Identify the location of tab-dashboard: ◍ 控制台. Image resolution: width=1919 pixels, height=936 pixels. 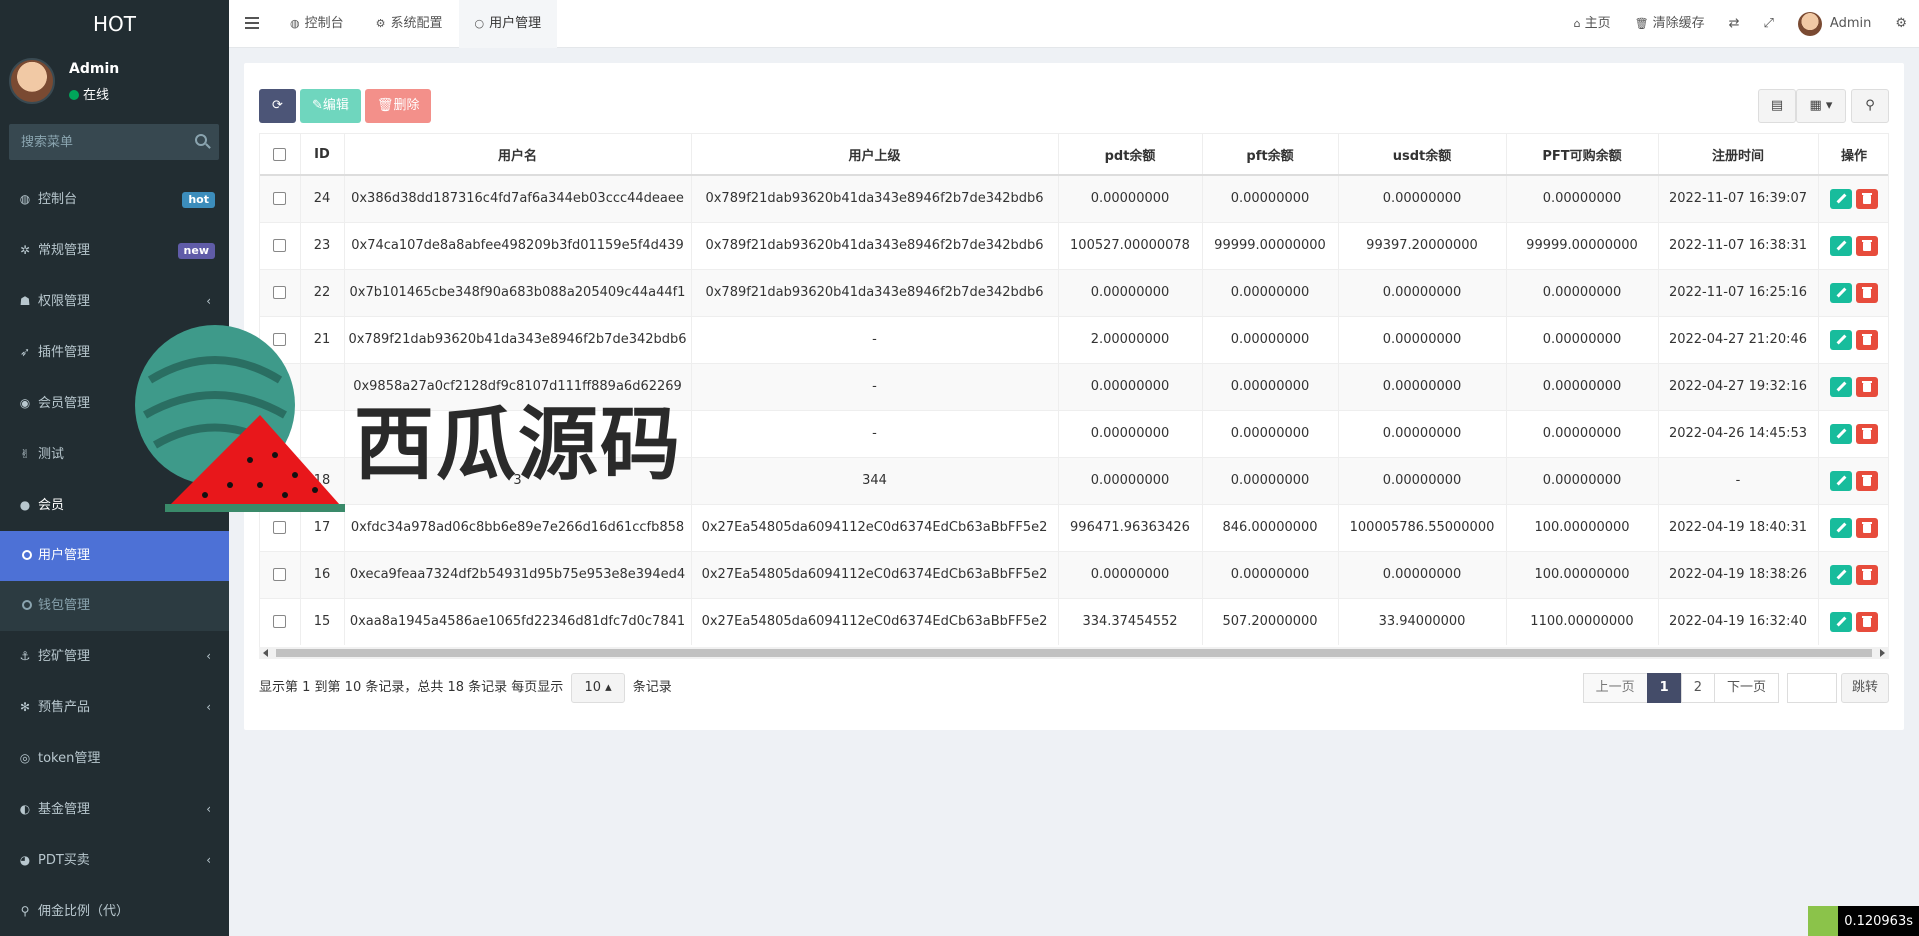
(317, 24).